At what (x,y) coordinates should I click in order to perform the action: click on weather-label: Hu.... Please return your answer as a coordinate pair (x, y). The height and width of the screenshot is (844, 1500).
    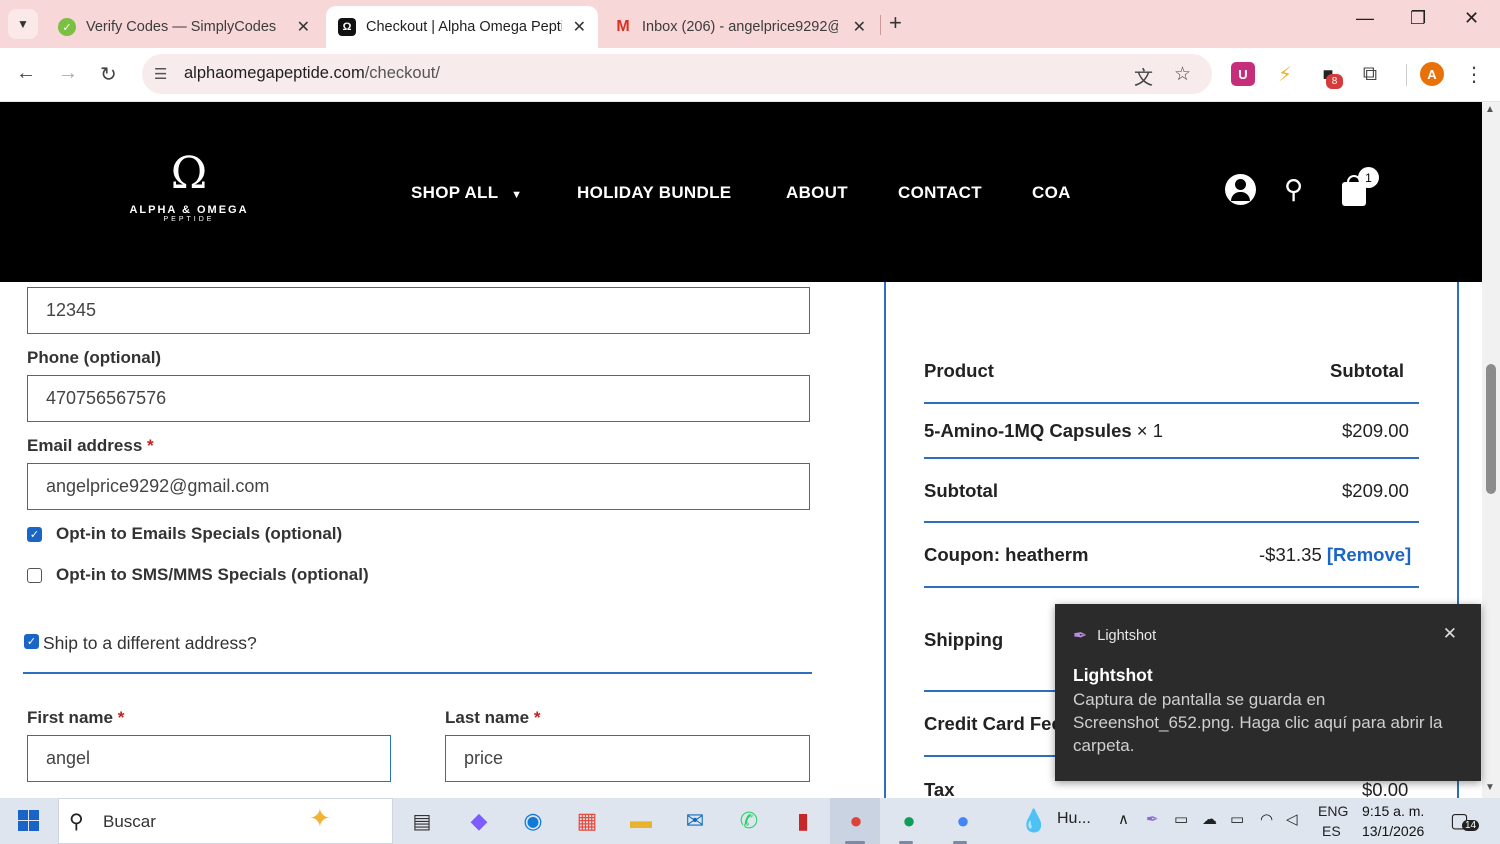
    Looking at the image, I should click on (1074, 819).